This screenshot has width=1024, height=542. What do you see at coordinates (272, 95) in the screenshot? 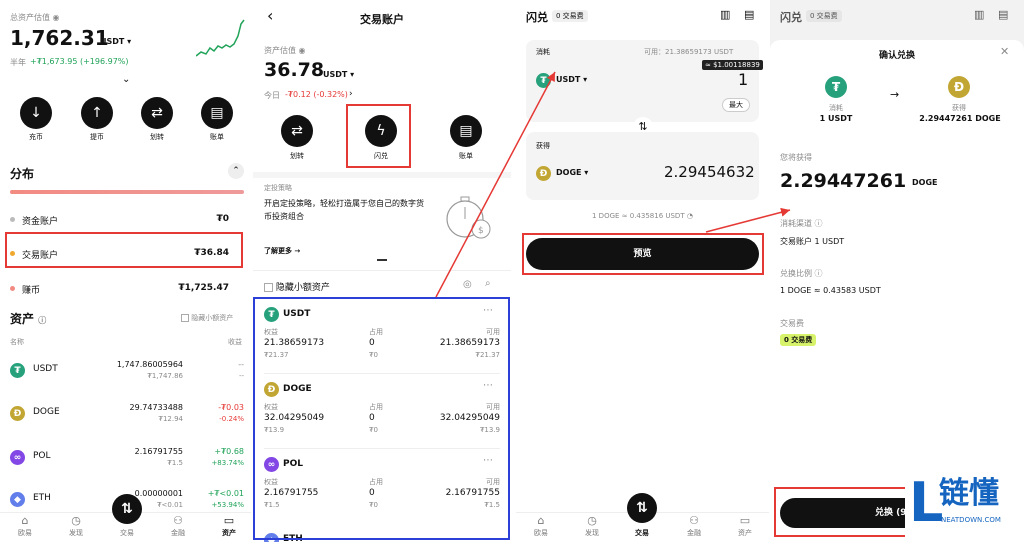
I see `today-label: 今日` at bounding box center [272, 95].